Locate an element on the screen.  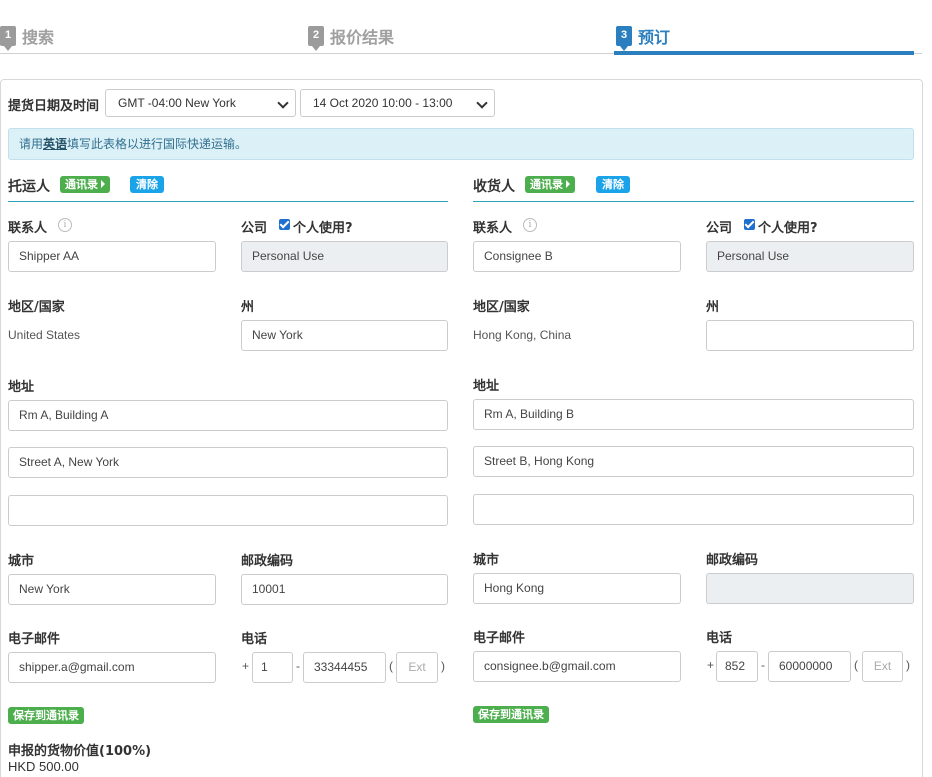
shipper-personal-checkbox is located at coordinates (284, 224).